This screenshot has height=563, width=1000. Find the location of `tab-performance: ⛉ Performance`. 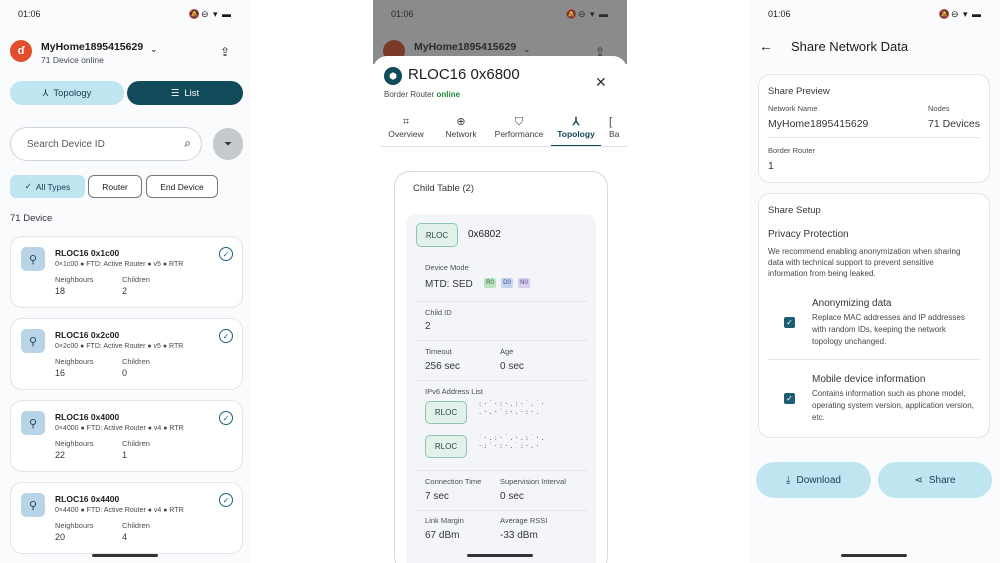

tab-performance: ⛉ Performance is located at coordinates (519, 131).